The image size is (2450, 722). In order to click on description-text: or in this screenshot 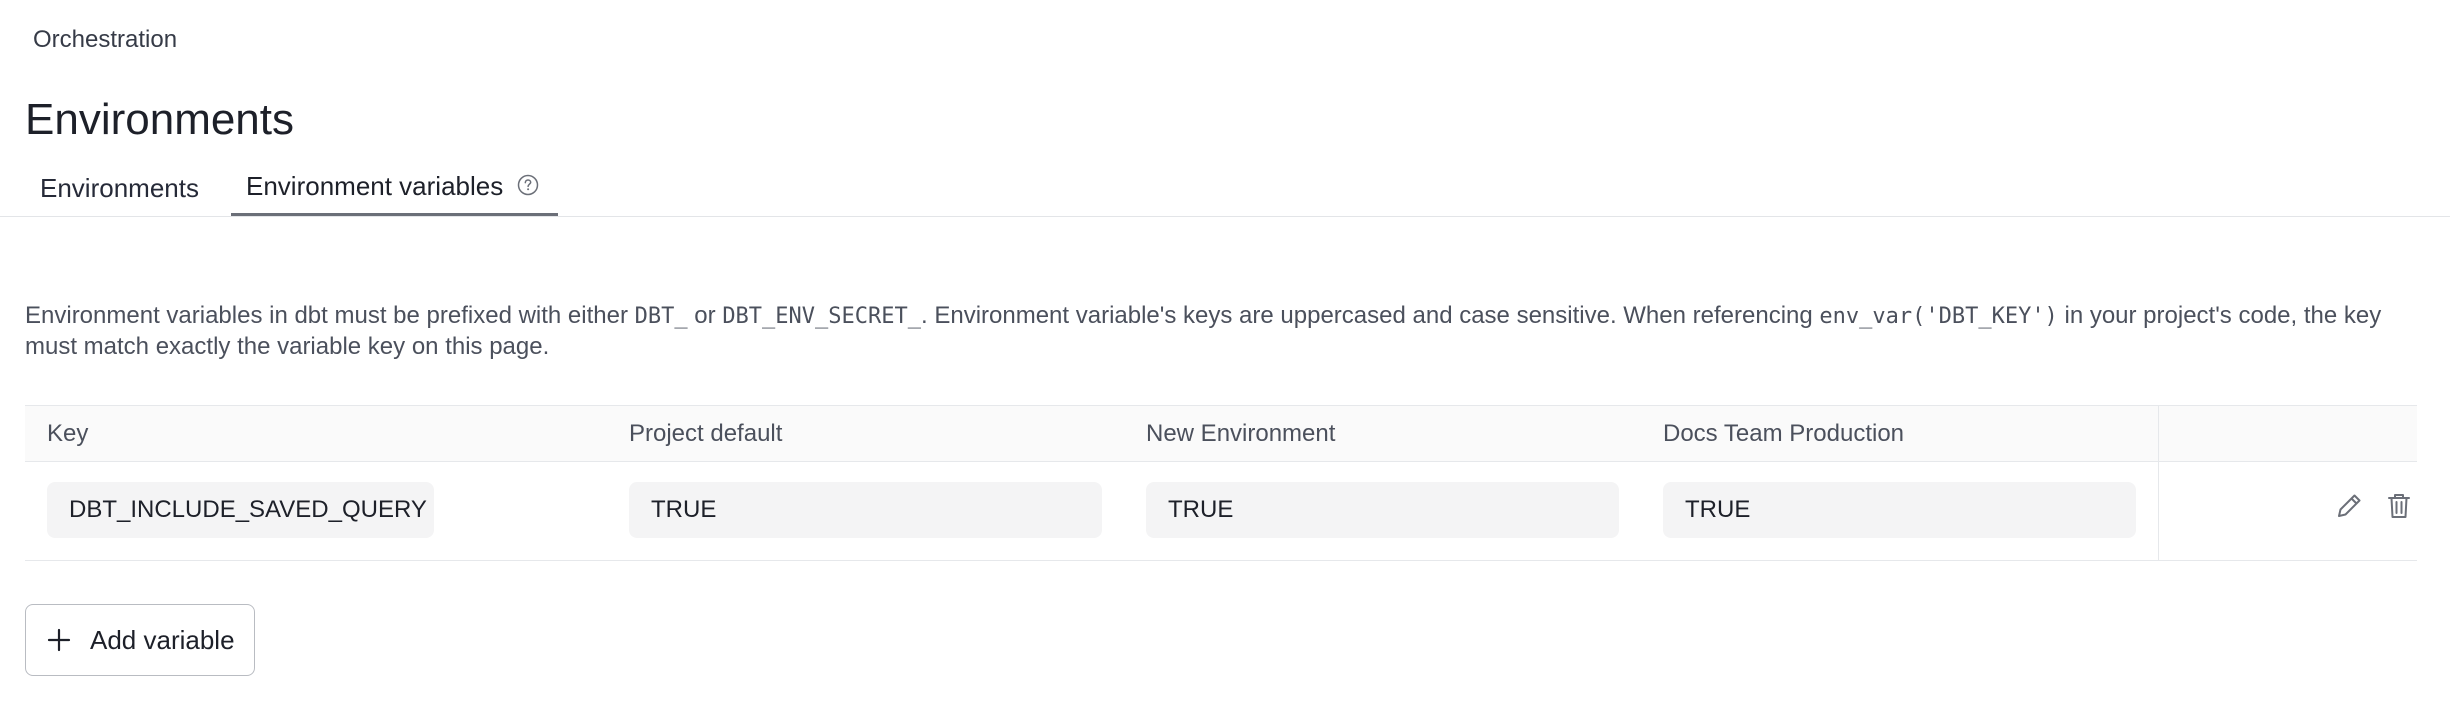, I will do `click(705, 315)`.